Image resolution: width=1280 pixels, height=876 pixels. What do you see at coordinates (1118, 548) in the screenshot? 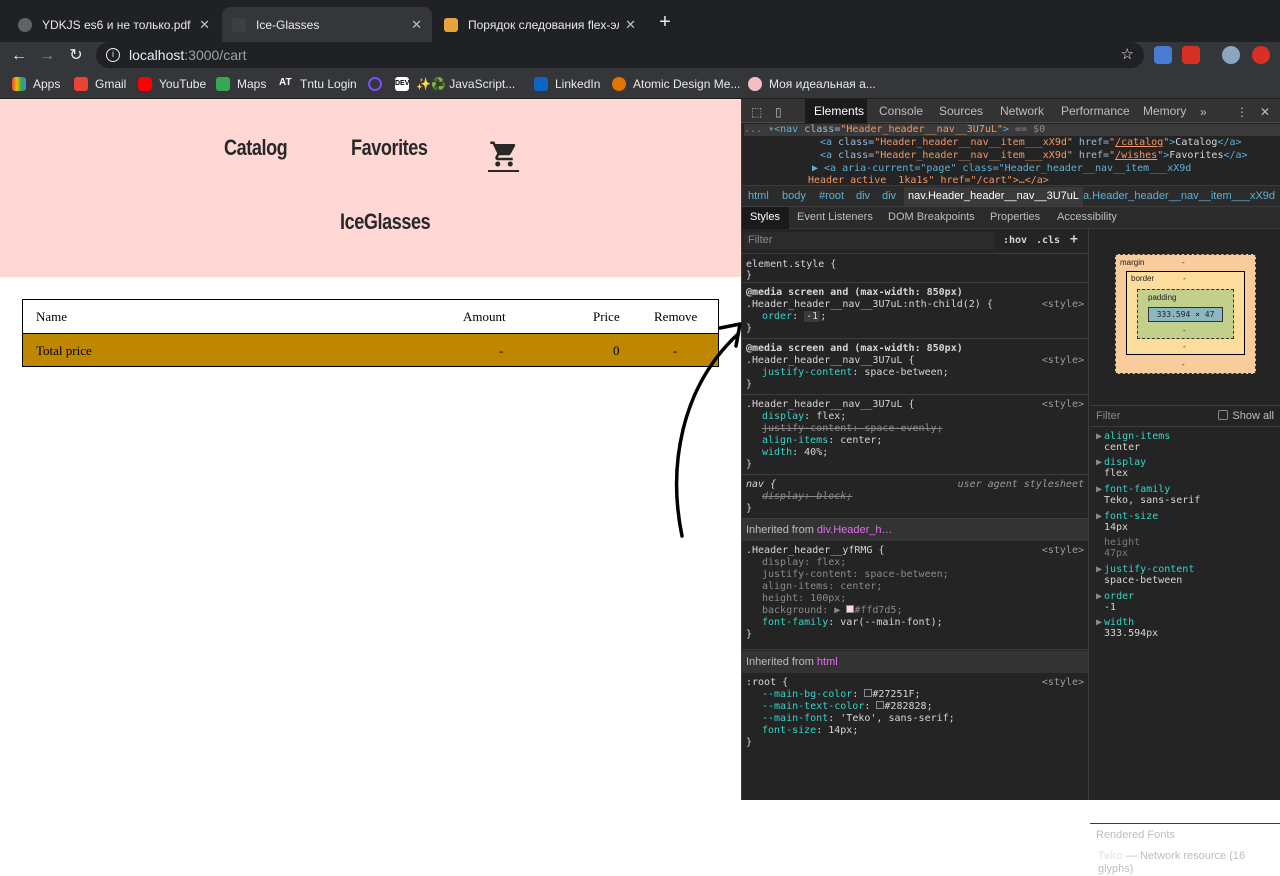
I see `computed-prop: height 47px` at bounding box center [1118, 548].